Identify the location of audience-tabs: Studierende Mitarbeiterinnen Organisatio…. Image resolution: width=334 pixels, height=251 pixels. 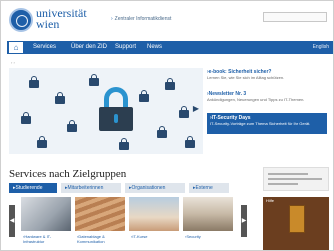
(129, 188).